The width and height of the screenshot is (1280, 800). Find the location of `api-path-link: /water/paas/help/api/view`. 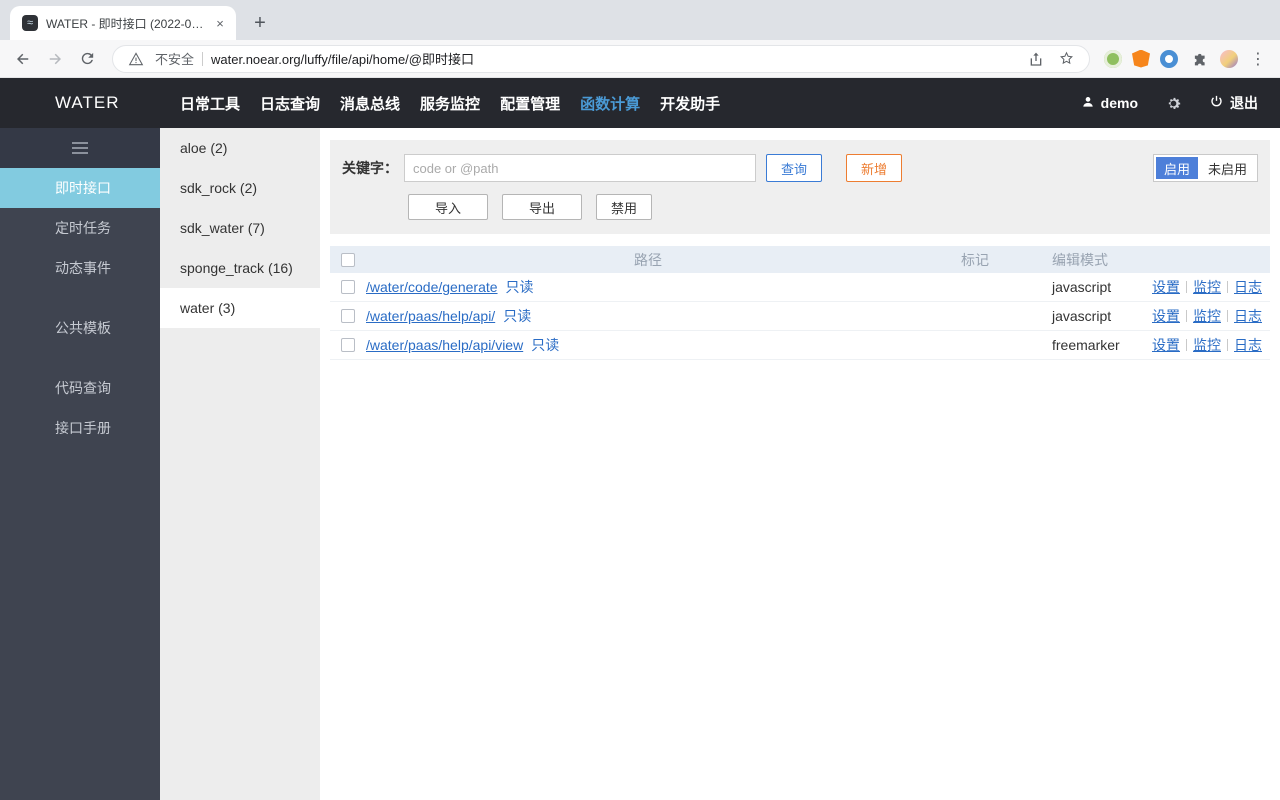

api-path-link: /water/paas/help/api/view is located at coordinates (444, 345).